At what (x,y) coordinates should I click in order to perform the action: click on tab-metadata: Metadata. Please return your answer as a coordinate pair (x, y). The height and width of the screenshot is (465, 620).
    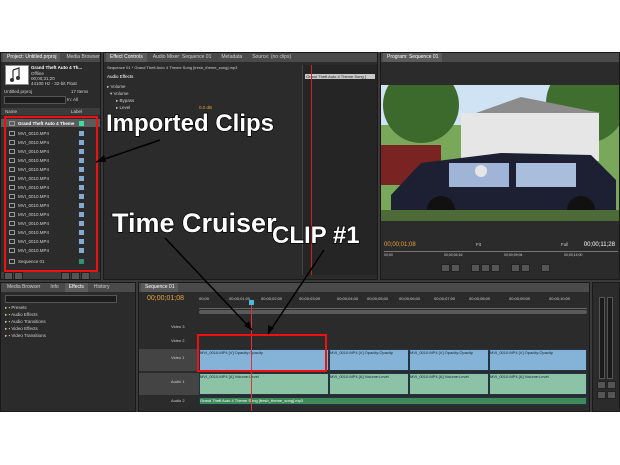
    Looking at the image, I should click on (231, 57).